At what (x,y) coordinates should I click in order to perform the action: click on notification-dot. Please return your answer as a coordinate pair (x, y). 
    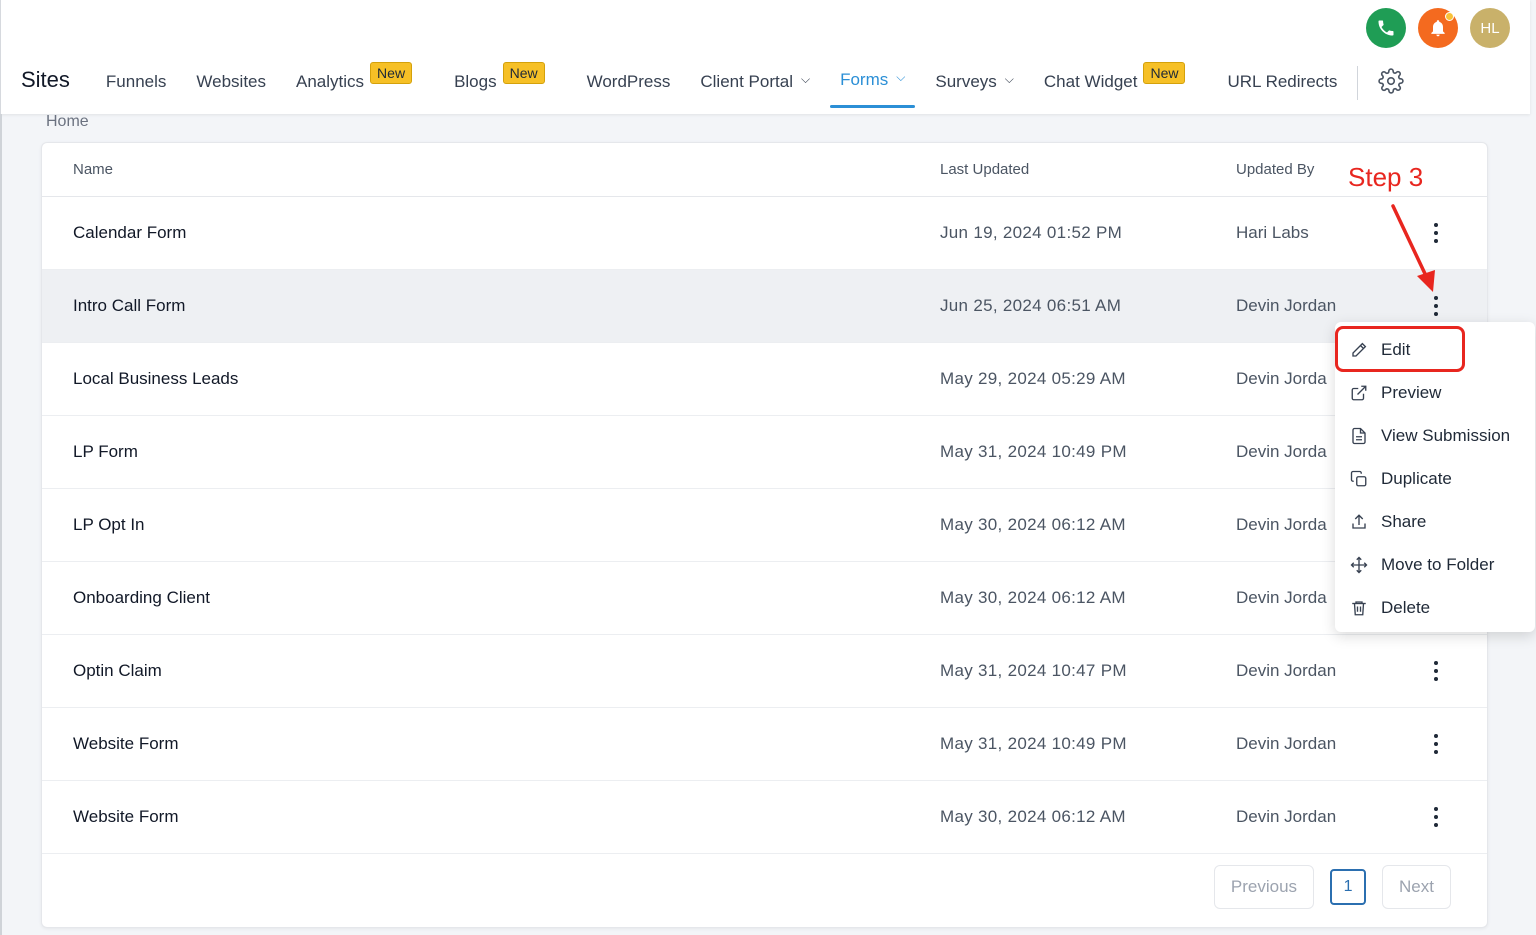
    Looking at the image, I should click on (1449, 16).